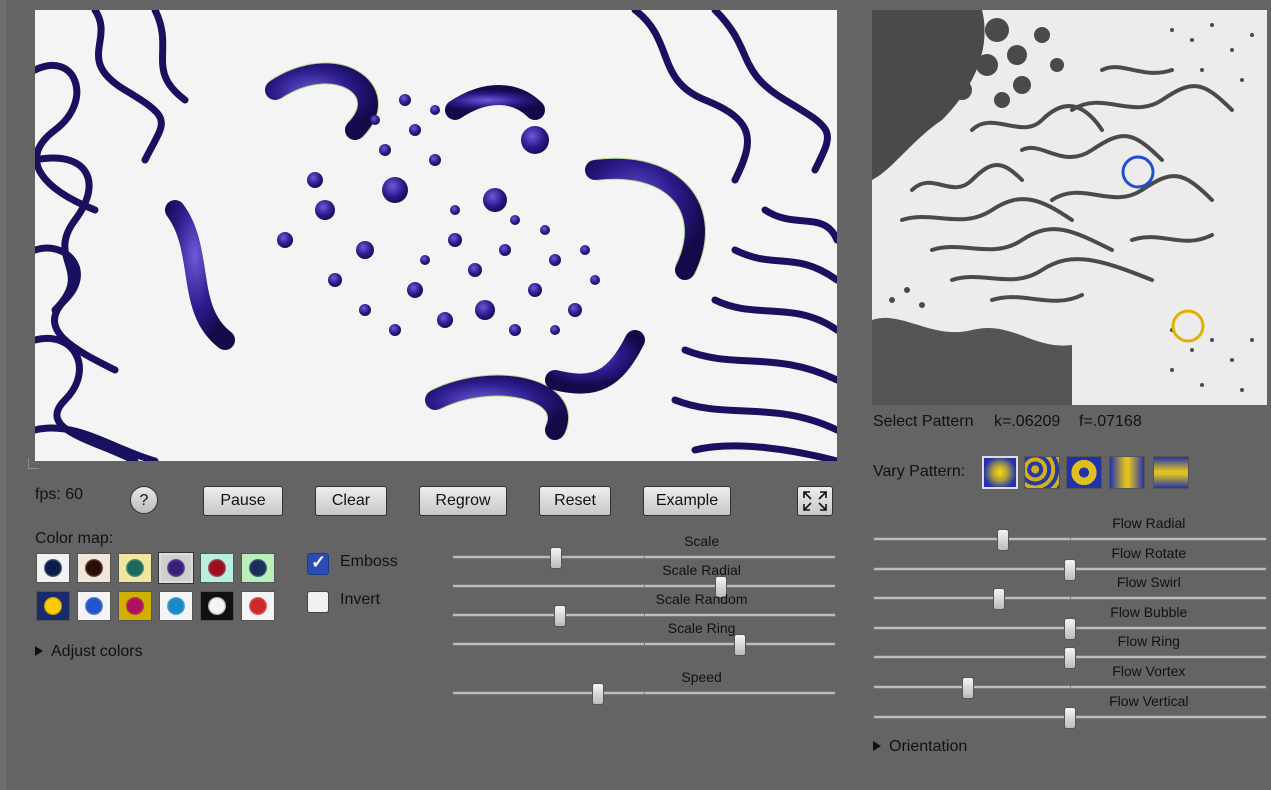 The width and height of the screenshot is (1271, 790). What do you see at coordinates (1070, 592) in the screenshot?
I see `slider-flow-swirl: Flow Swirl` at bounding box center [1070, 592].